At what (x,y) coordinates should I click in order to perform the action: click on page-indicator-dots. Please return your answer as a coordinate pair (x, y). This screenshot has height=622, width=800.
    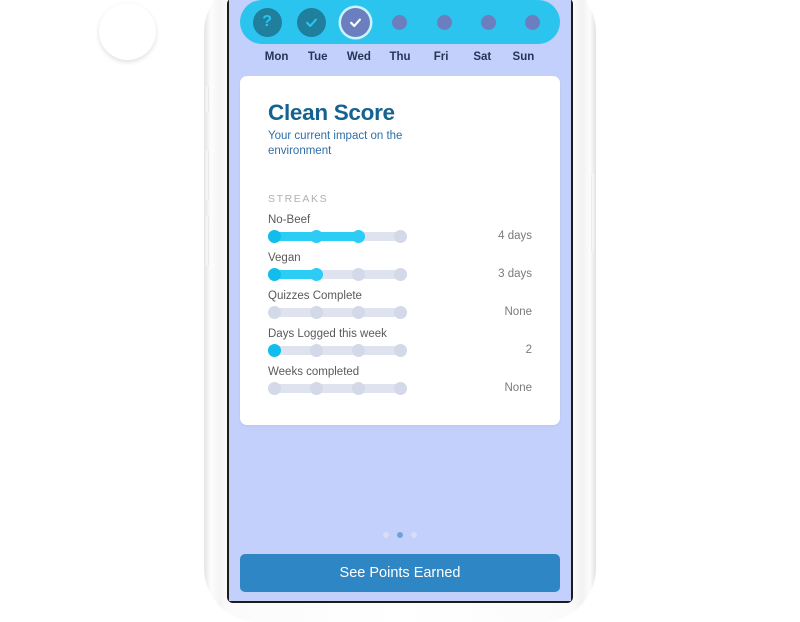
    Looking at the image, I should click on (400, 535).